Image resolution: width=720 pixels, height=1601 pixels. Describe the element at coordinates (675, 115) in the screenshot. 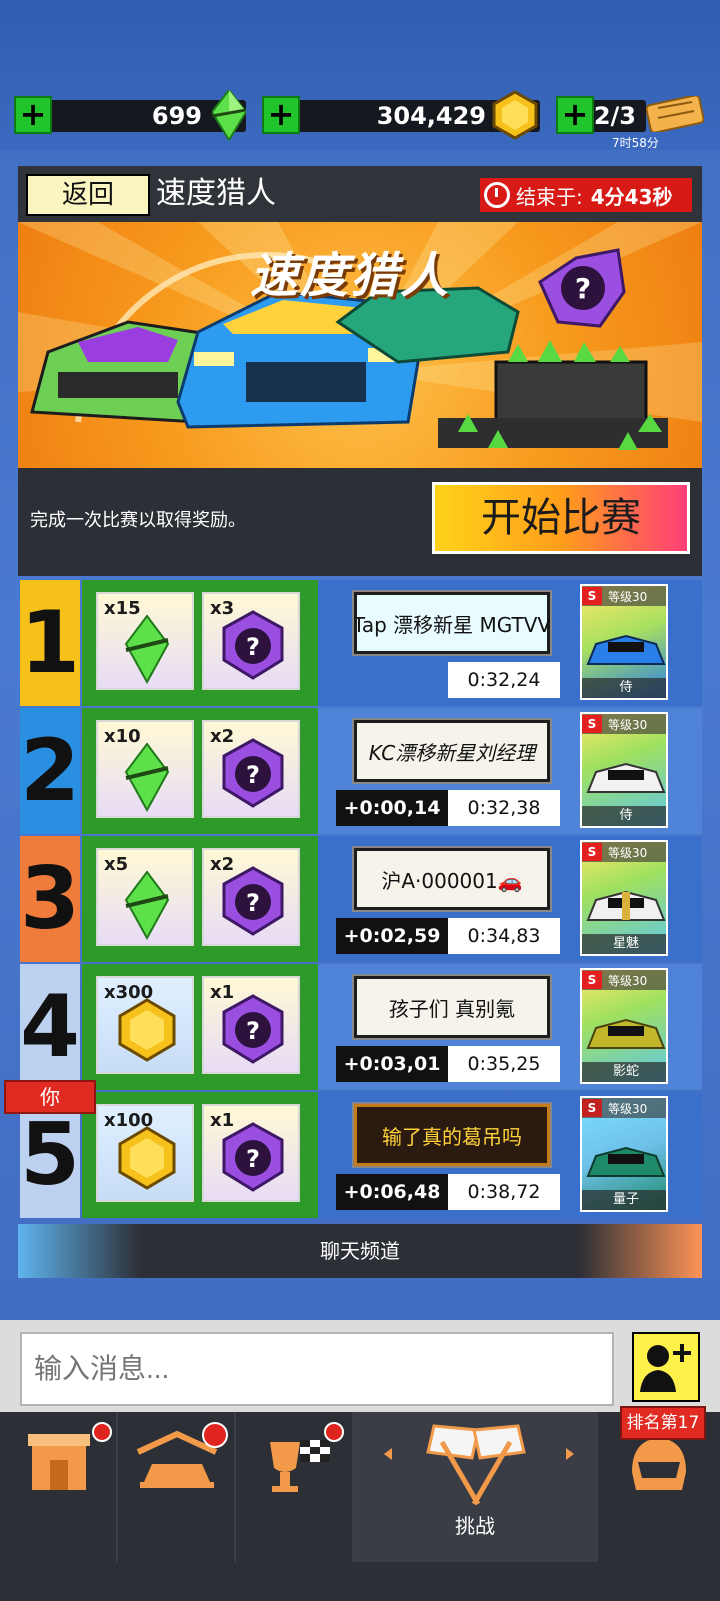

I see `speed-hunter-ticket-icon` at that location.